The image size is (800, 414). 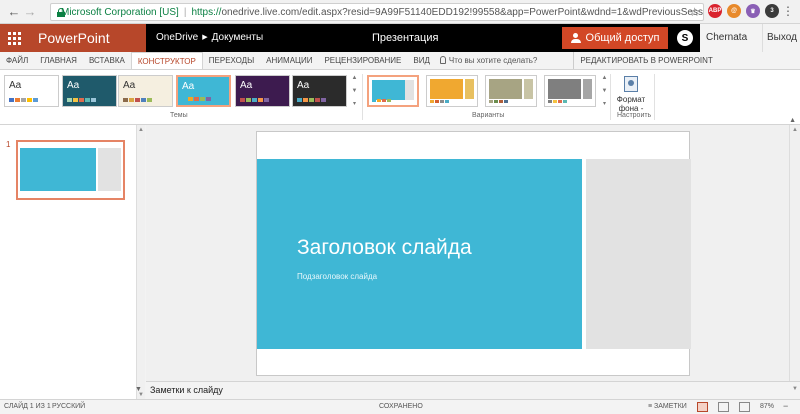 I want to click on theme-option-0: Aa, so click(x=31, y=91).